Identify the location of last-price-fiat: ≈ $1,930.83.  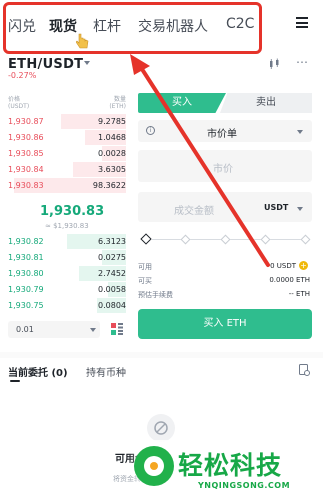
(67, 226).